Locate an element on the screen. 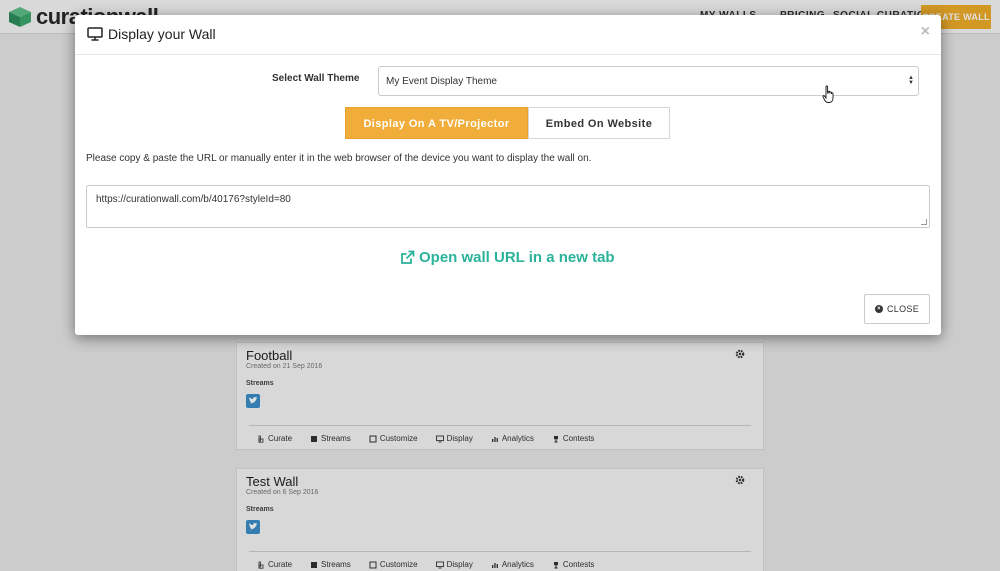 The image size is (1000, 571). close-button: × CLOSE is located at coordinates (897, 309).